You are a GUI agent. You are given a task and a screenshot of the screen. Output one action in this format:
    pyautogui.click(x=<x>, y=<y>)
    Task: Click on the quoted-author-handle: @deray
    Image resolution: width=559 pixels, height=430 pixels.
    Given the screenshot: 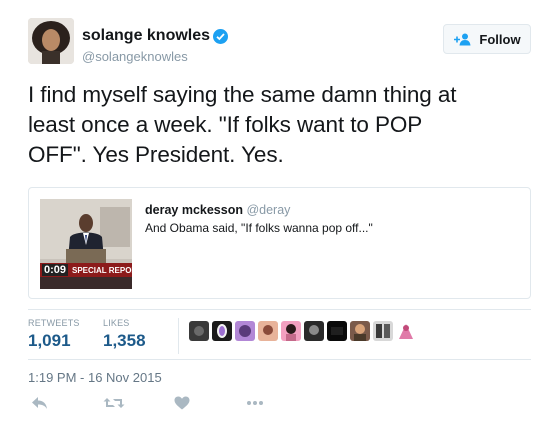 What is the action you would take?
    pyautogui.click(x=268, y=210)
    